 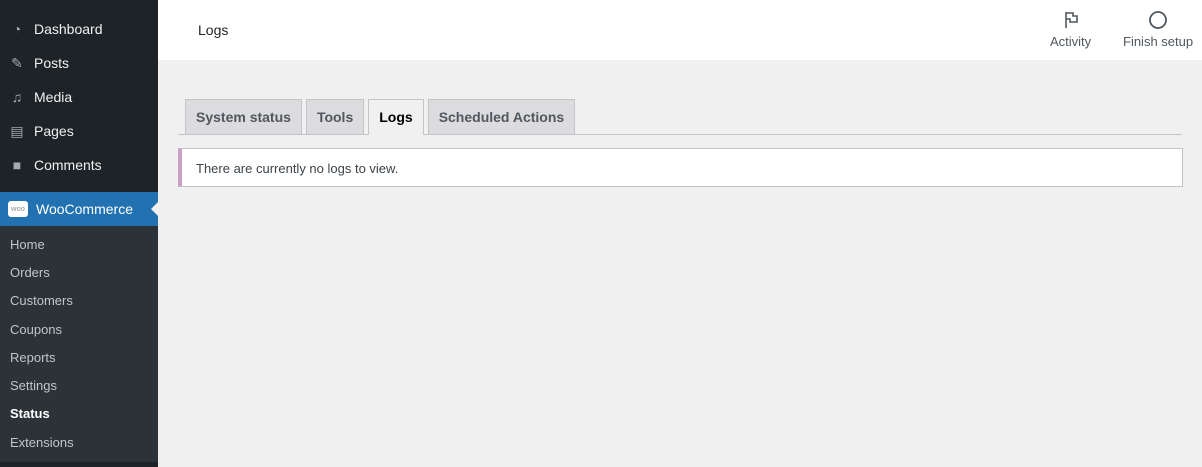 I want to click on sidebar-item-posts: ✎ Posts, so click(x=79, y=63).